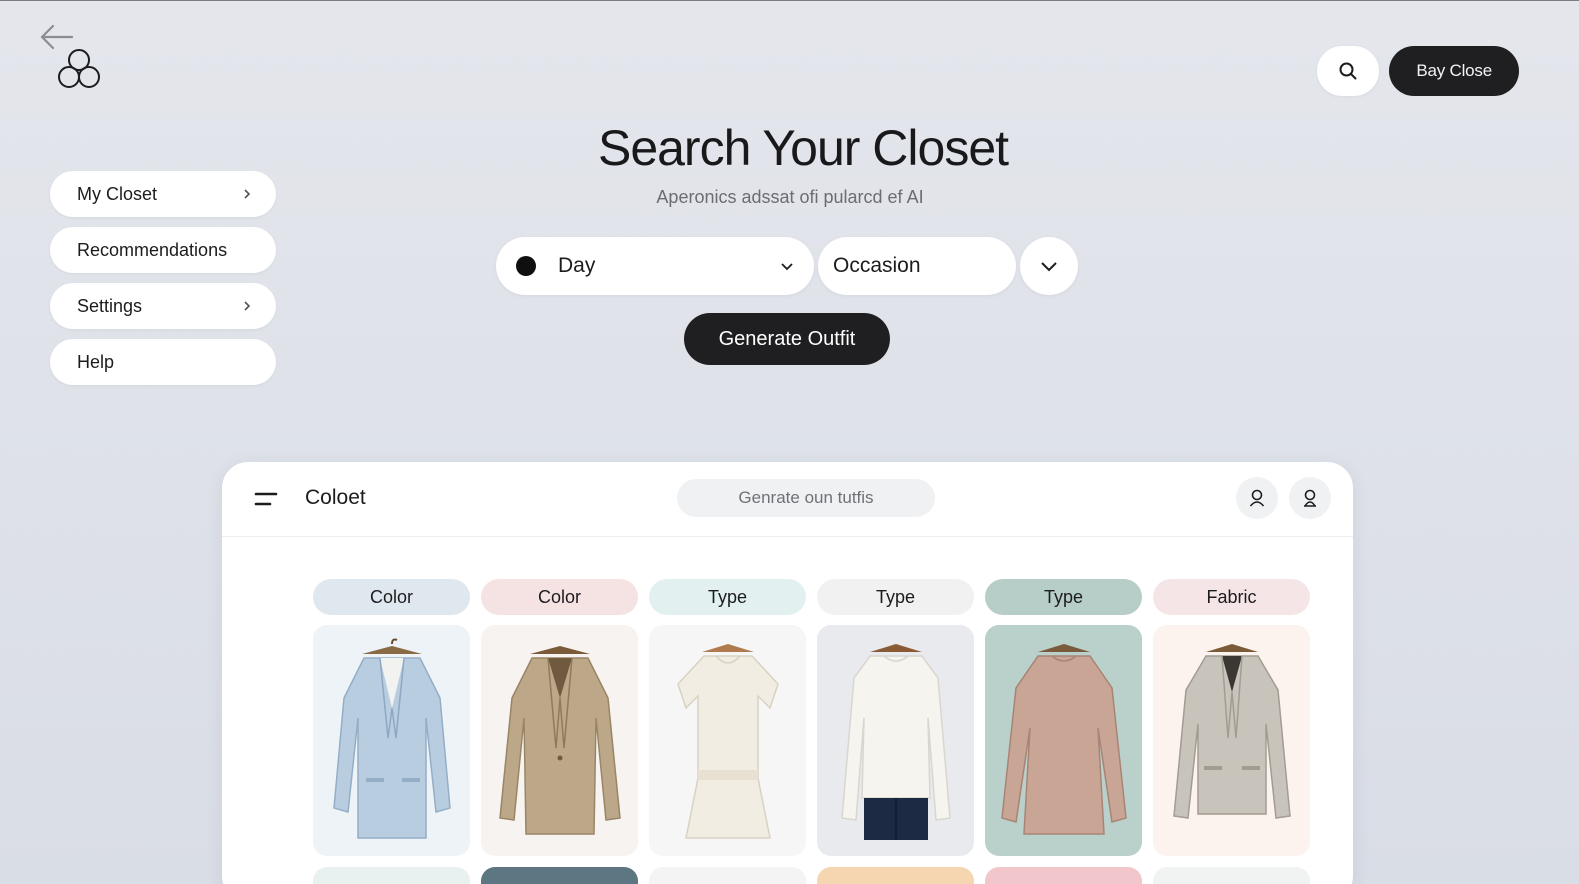 This screenshot has height=884, width=1579. I want to click on grey-blazer-image, so click(1231, 731).